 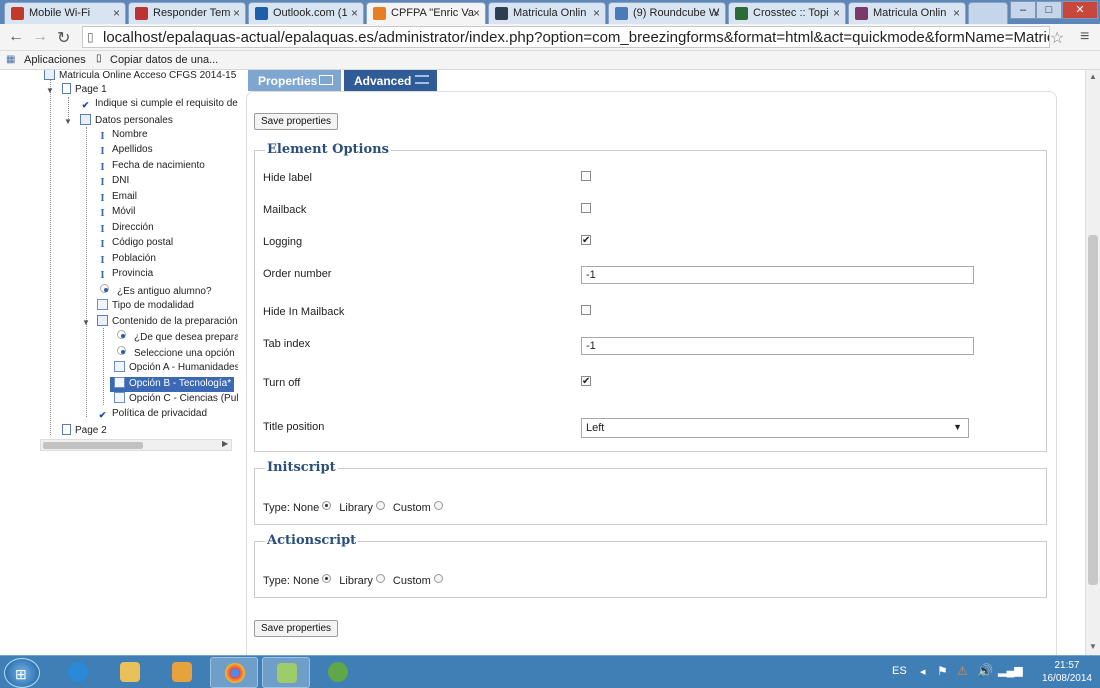 What do you see at coordinates (1057, 38) in the screenshot?
I see `star-icon: ☆` at bounding box center [1057, 38].